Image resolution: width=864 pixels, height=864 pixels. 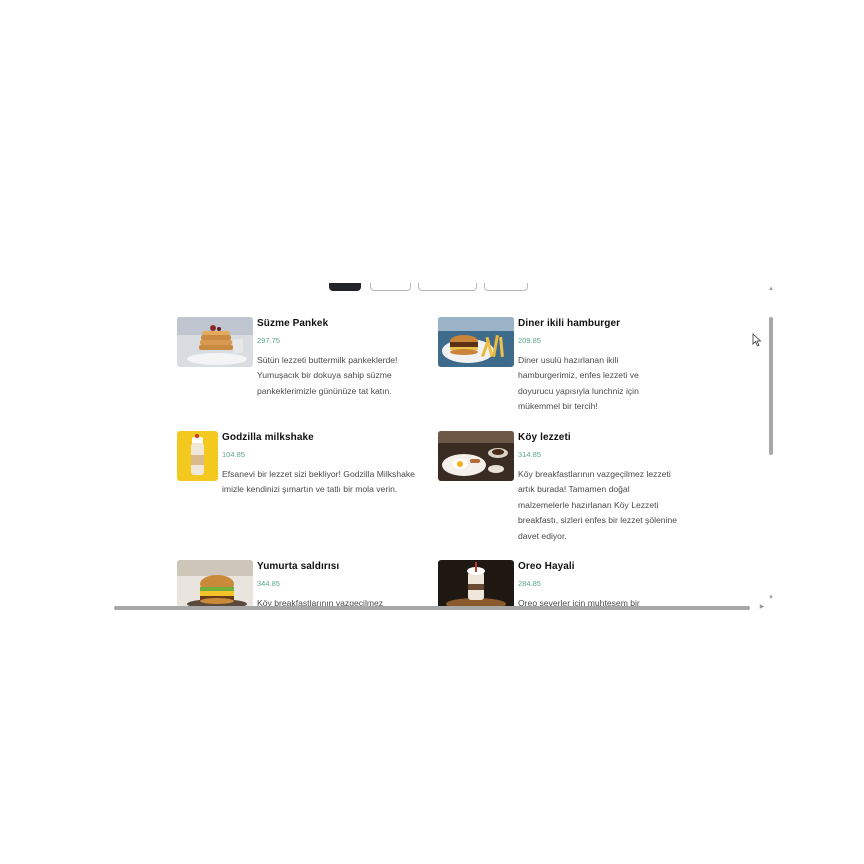 I want to click on item-price: 209.85, so click(x=529, y=340).